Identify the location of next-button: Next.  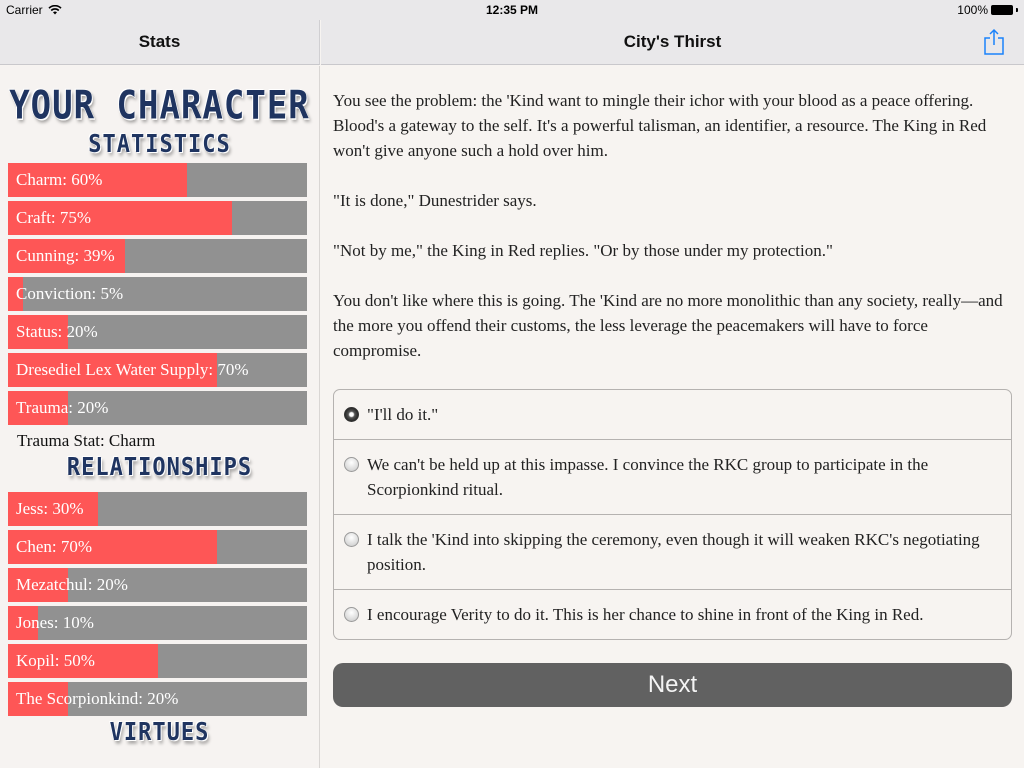
(672, 685).